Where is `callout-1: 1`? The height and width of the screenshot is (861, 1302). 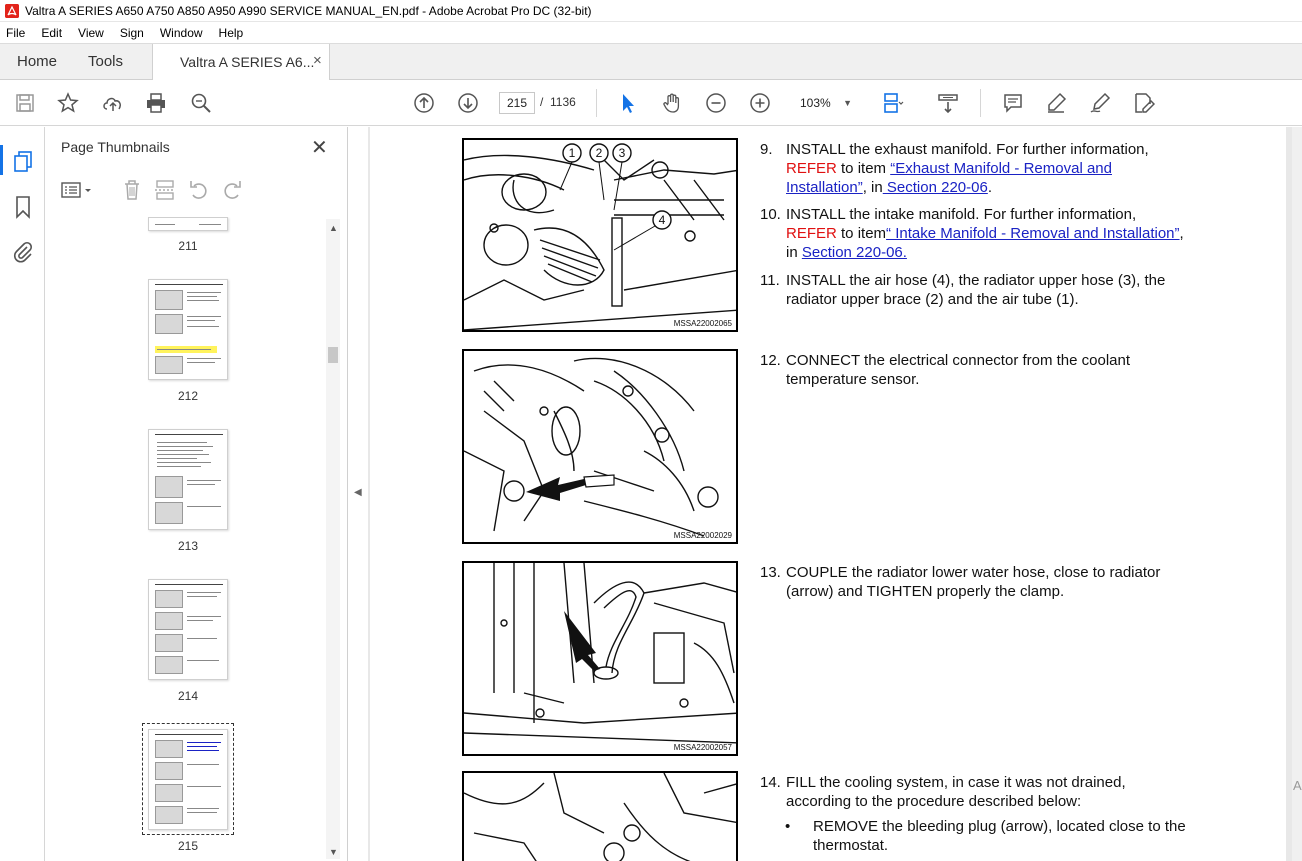 callout-1: 1 is located at coordinates (572, 153).